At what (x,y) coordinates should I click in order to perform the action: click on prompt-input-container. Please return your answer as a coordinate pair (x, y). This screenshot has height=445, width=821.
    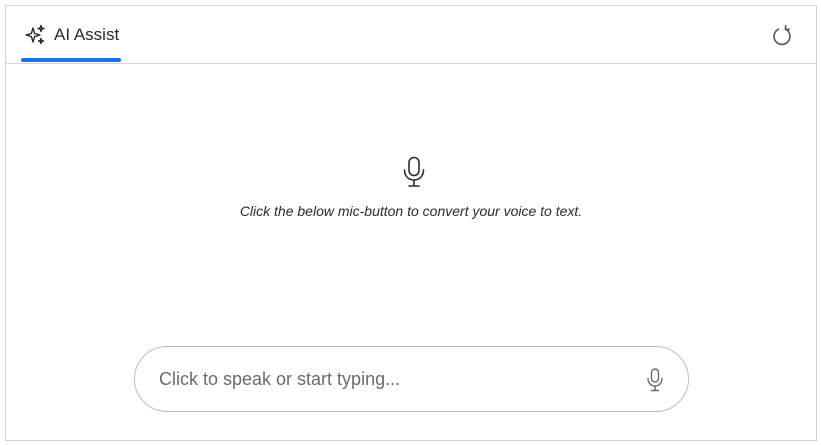
    Looking at the image, I should click on (411, 379).